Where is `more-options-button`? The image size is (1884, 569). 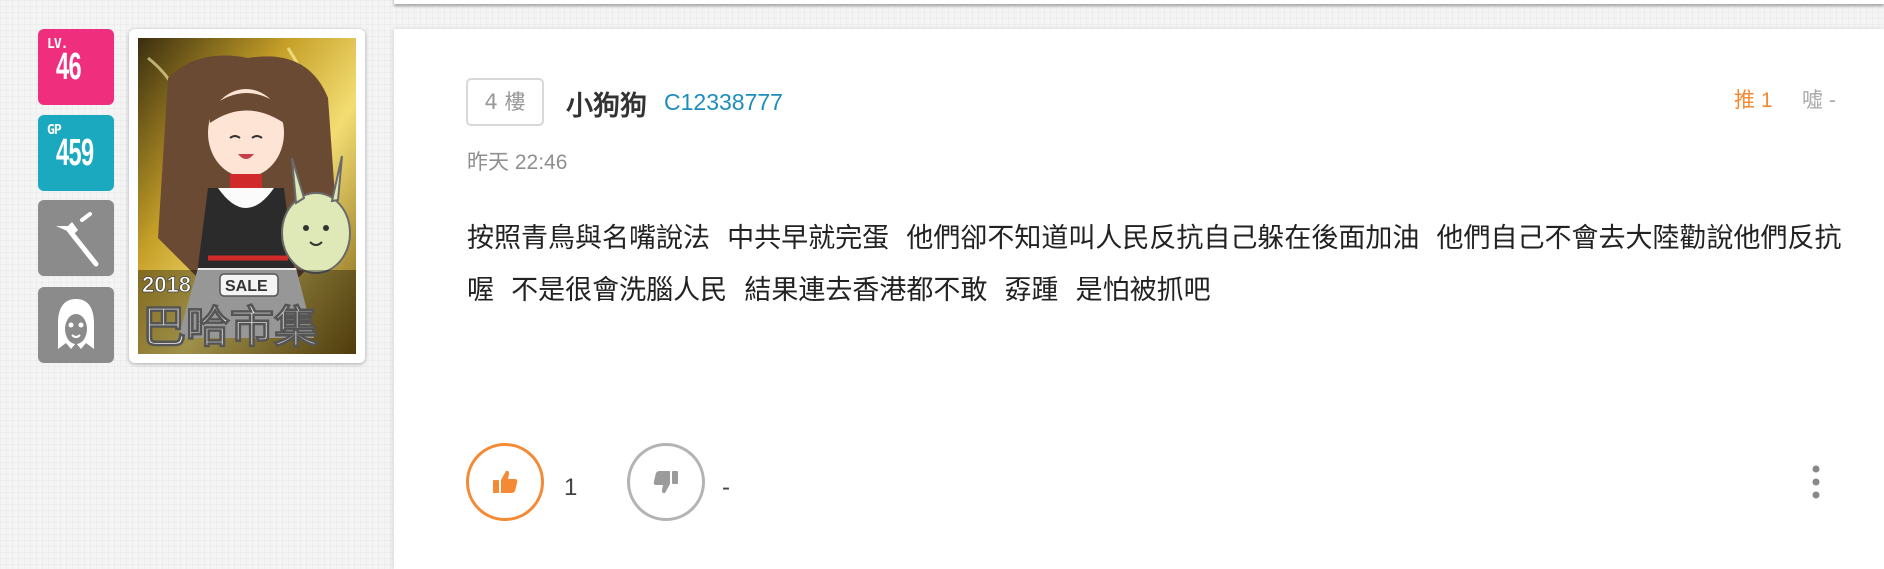
more-options-button is located at coordinates (1816, 482).